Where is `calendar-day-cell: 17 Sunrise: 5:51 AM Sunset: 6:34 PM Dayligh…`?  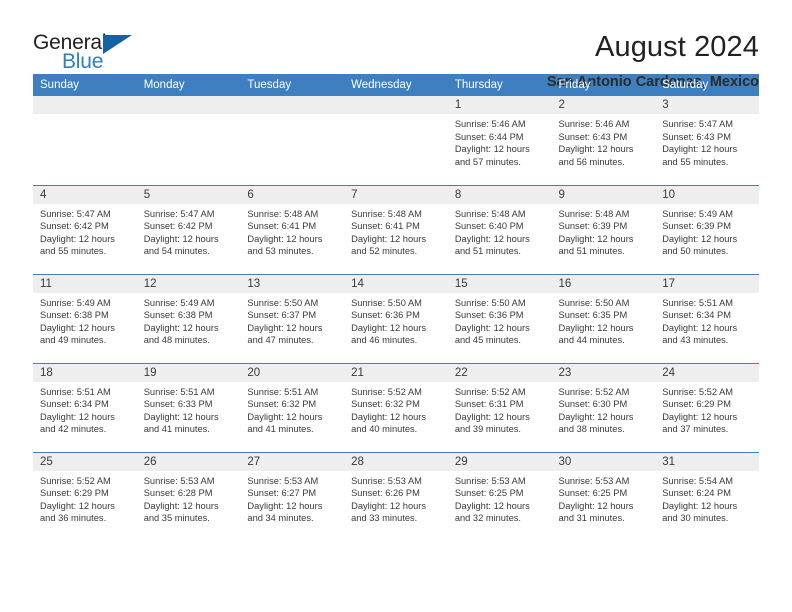
calendar-day-cell: 17 Sunrise: 5:51 AM Sunset: 6:34 PM Dayligh… is located at coordinates (707, 318).